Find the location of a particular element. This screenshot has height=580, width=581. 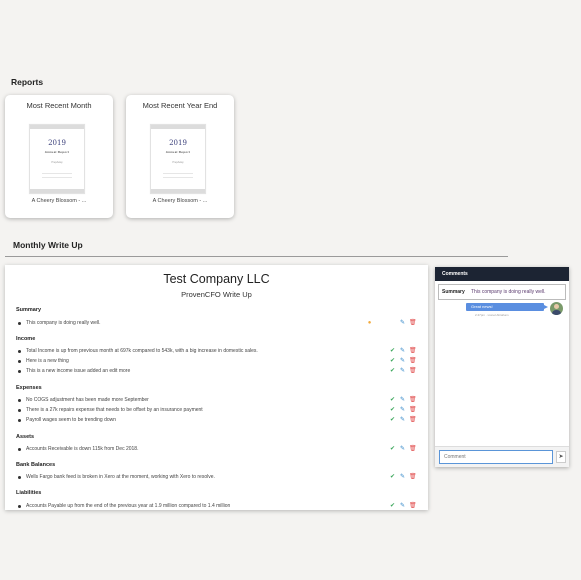

thumb-subtitle: Annual Report is located at coordinates (57, 152).